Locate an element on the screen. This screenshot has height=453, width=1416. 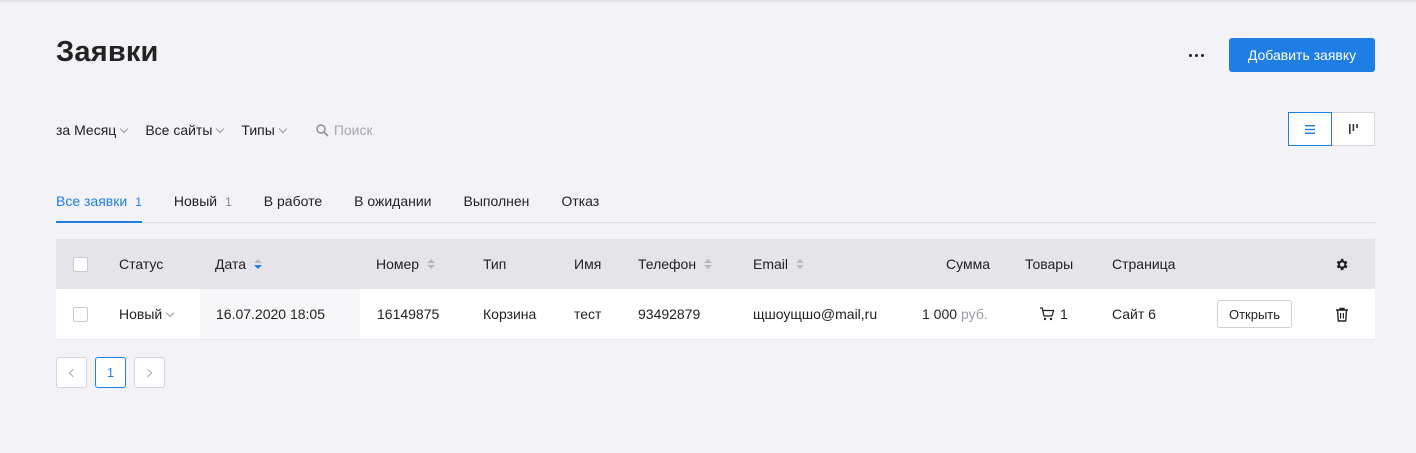
delete-cell is located at coordinates (1342, 314).